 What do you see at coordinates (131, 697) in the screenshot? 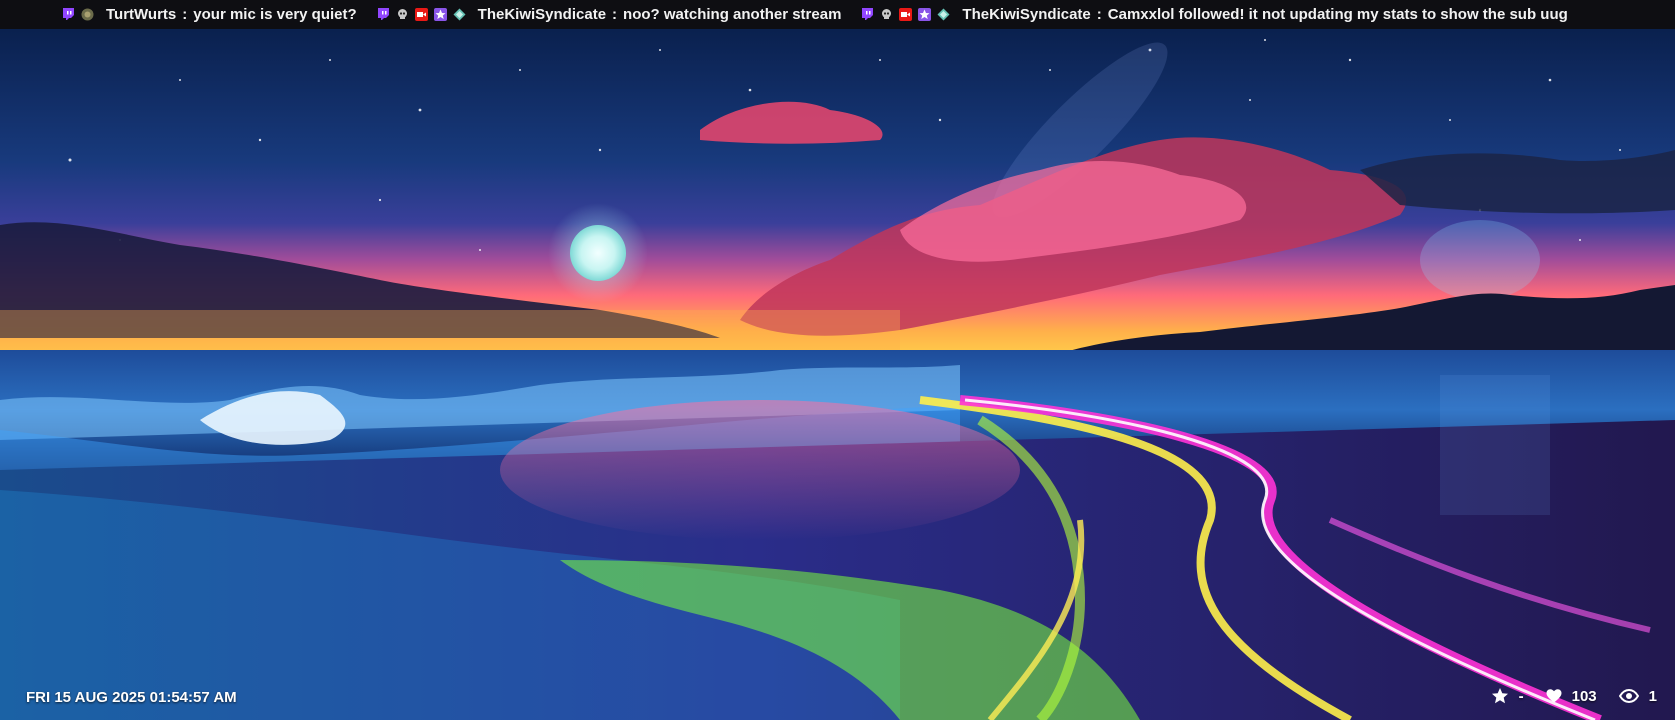
I see `datetime-display: FRI 15 AUG 2025 01:54:57 AM` at bounding box center [131, 697].